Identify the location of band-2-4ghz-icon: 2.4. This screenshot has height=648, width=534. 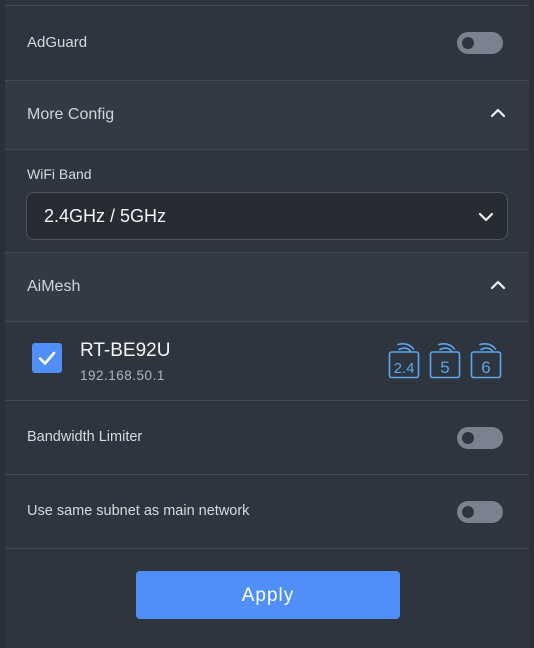
(404, 361).